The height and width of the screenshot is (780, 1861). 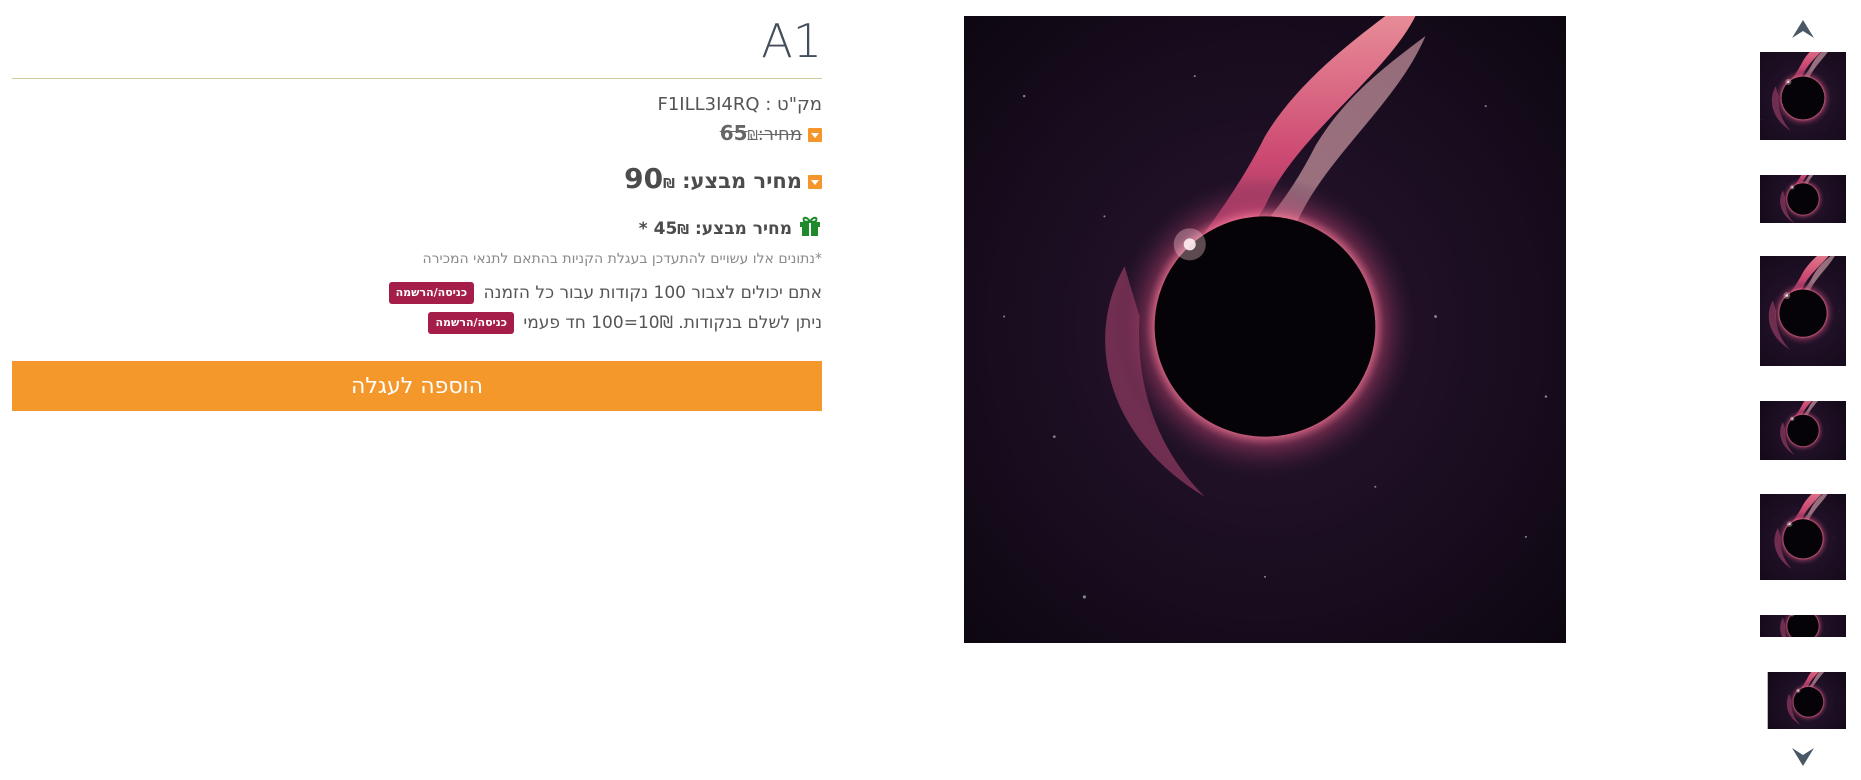 What do you see at coordinates (742, 181) in the screenshot?
I see `sale-price-label: מחיר מבצע:` at bounding box center [742, 181].